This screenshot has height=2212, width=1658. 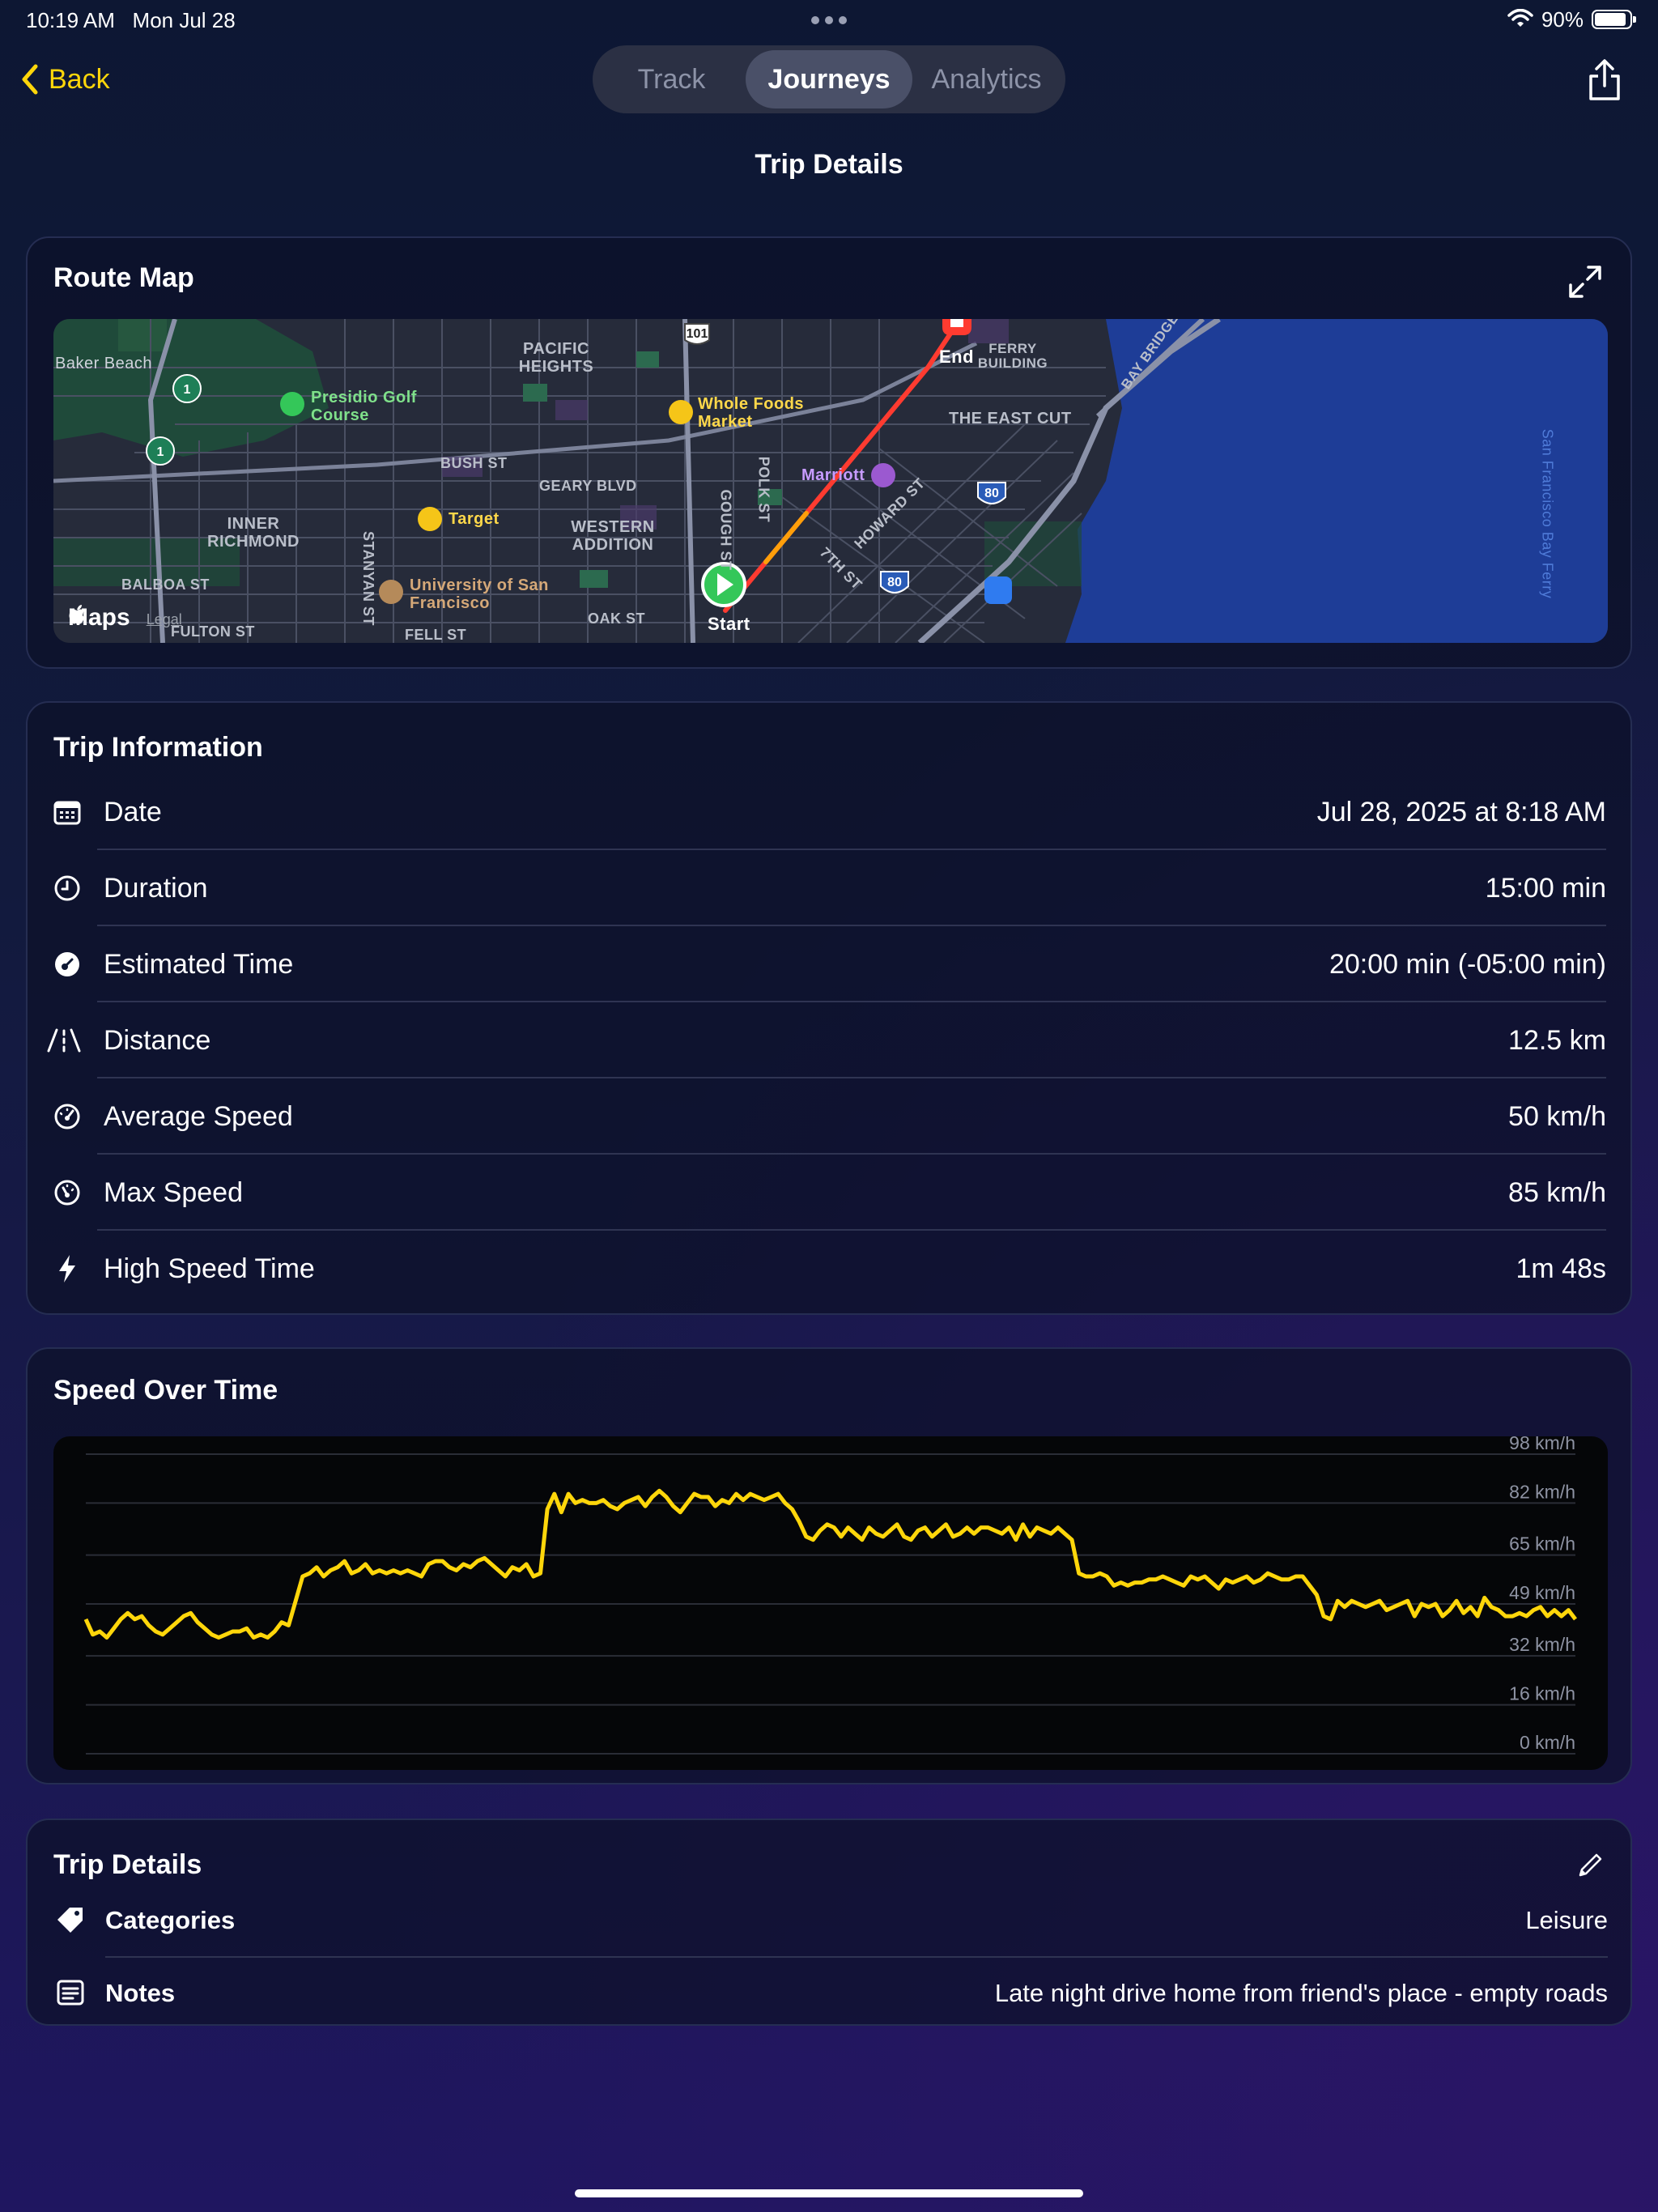 I want to click on info-row-average-speed: Average Speed 50 km/h, so click(x=829, y=1117).